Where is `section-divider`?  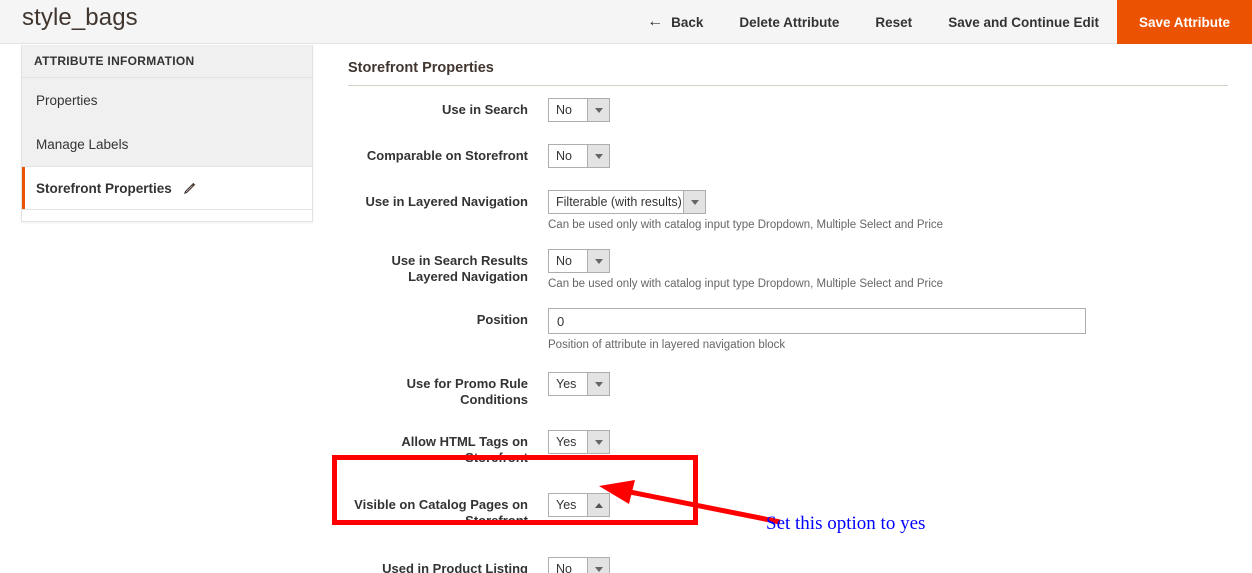 section-divider is located at coordinates (788, 85).